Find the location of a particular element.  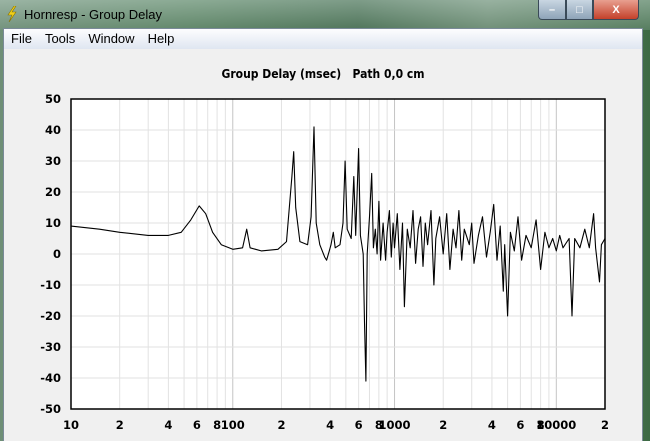

y-tick-label: 50 is located at coordinates (53, 99).